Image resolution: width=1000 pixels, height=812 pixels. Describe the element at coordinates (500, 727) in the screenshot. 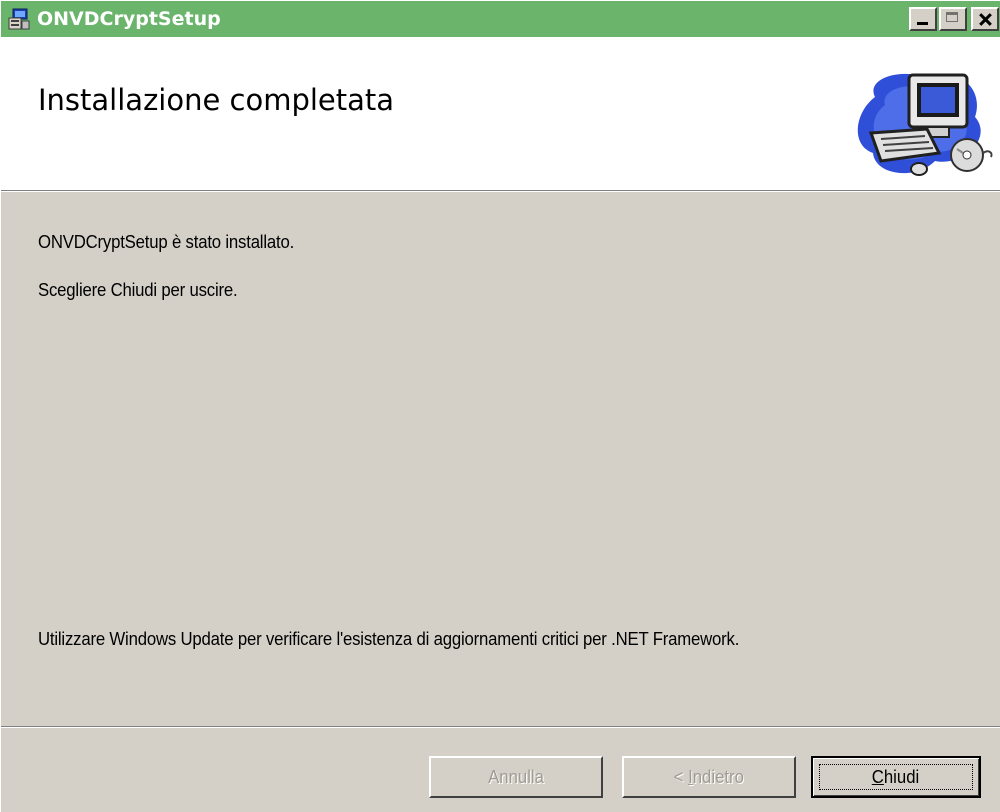

I see `footer-divider` at that location.